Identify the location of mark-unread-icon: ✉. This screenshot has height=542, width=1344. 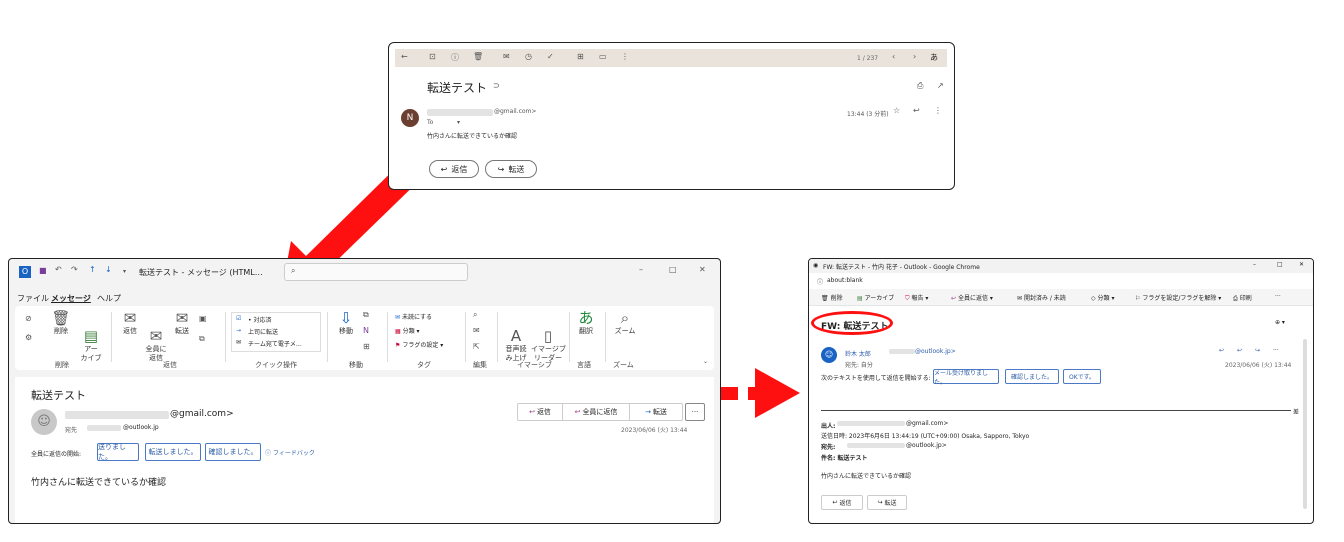
(506, 56).